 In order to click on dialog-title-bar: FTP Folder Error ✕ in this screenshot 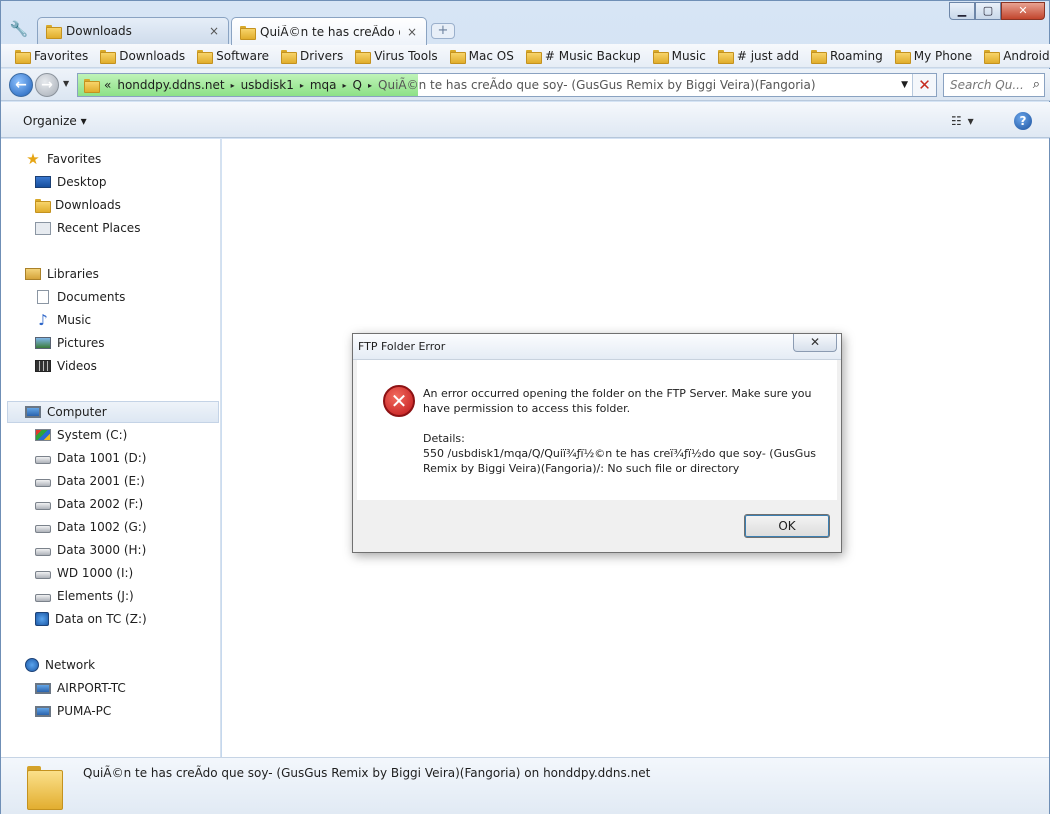, I will do `click(597, 347)`.